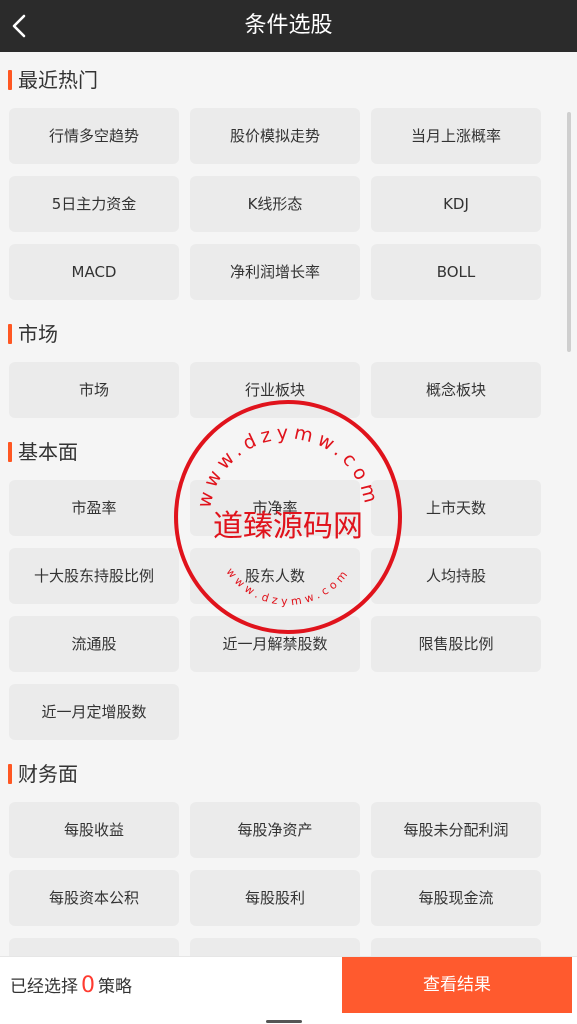  What do you see at coordinates (456, 898) in the screenshot?
I see `strategy-chip: 每股现金流` at bounding box center [456, 898].